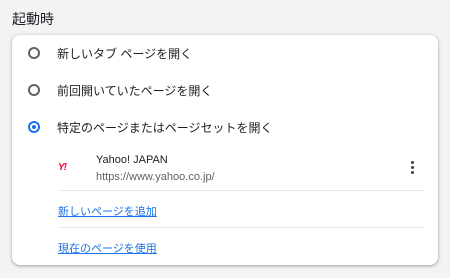 This screenshot has height=278, width=450. I want to click on use-current-pages-link: 現在のページを使用, so click(107, 248).